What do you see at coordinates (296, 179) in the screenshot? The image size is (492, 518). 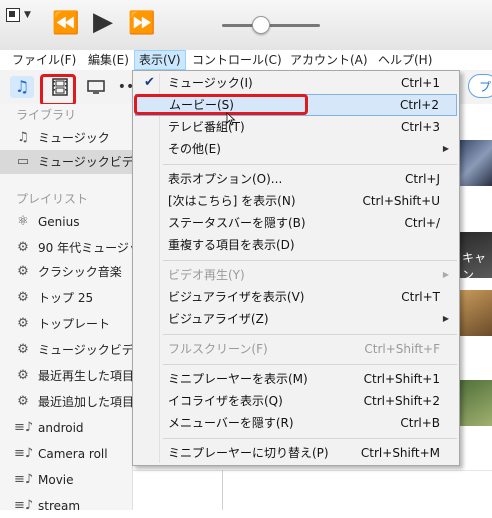 I see `menu-item-view-options: 表示オプション(O)... Ctrl+J` at bounding box center [296, 179].